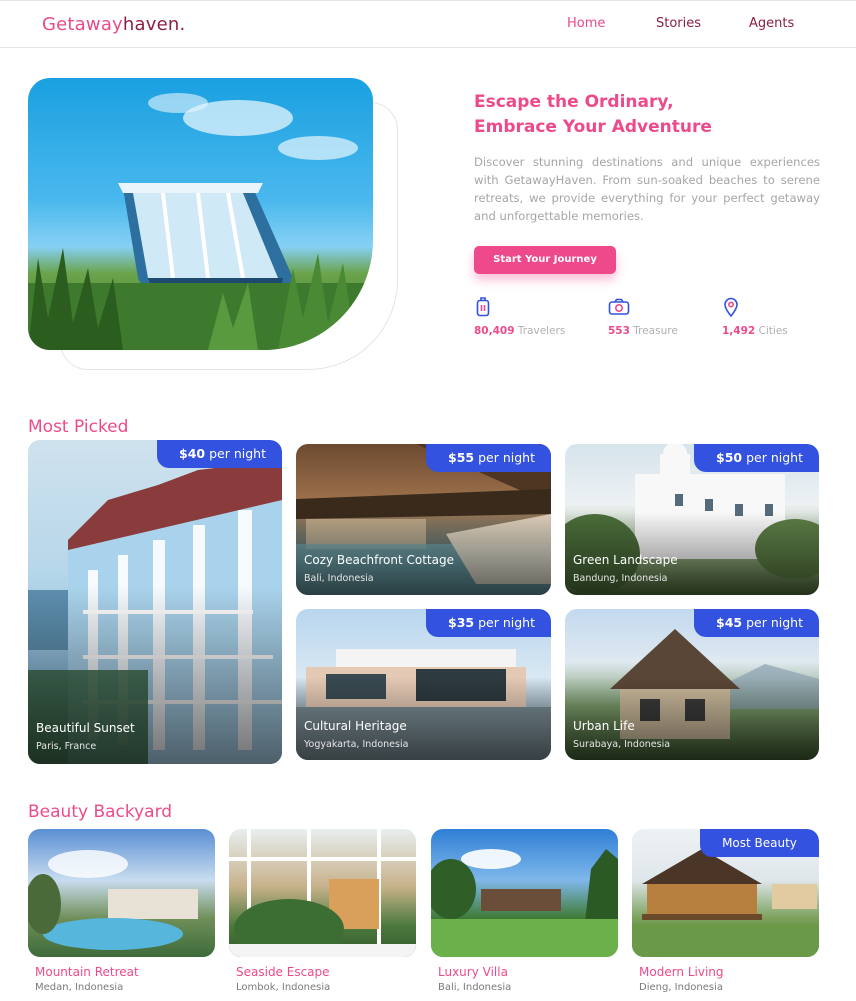  Describe the element at coordinates (356, 744) in the screenshot. I see `card-location: Yogyakarta, Indonesia` at that location.